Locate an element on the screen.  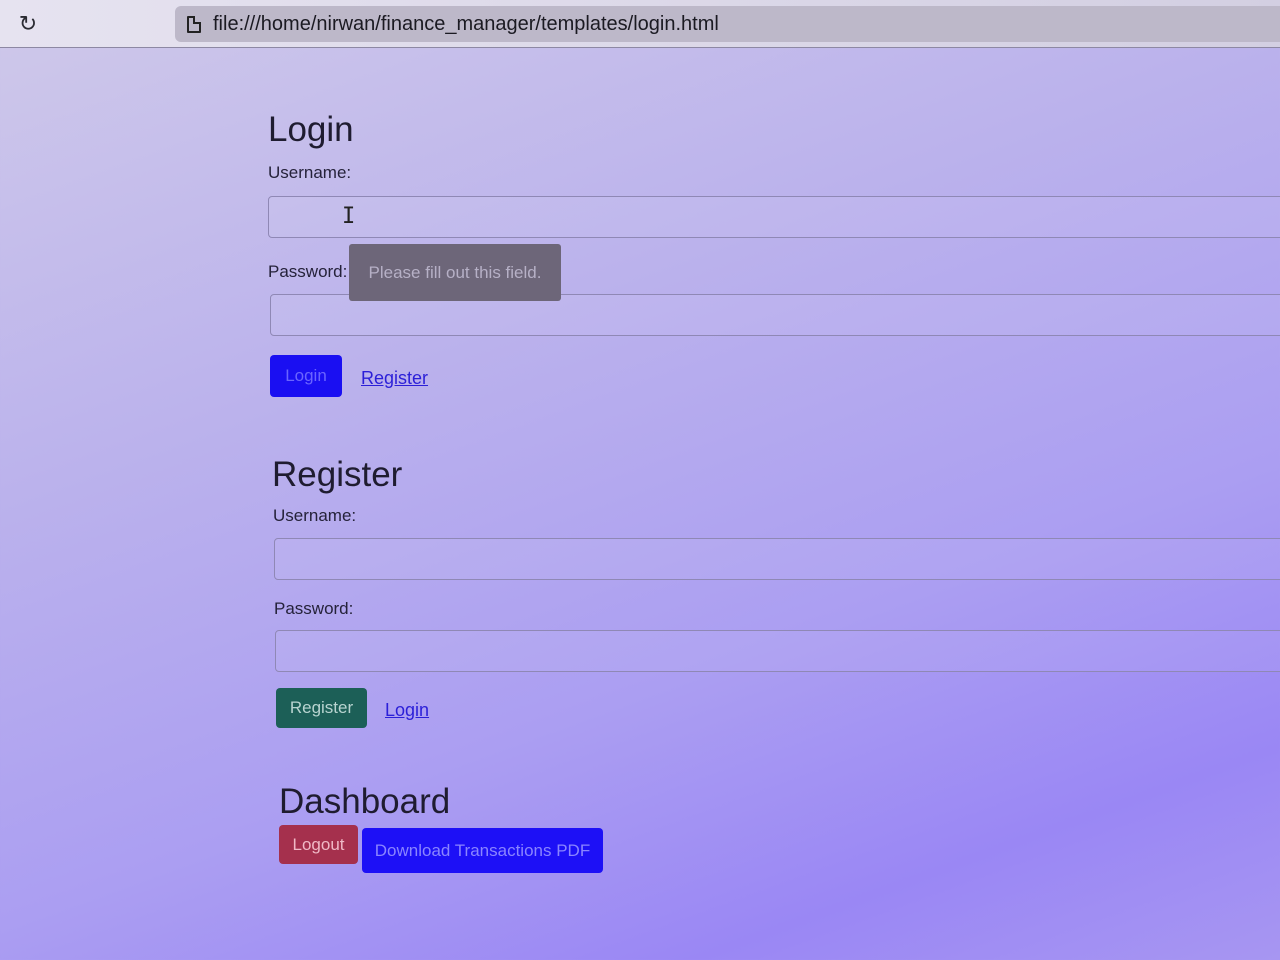
login-username-input is located at coordinates (774, 217).